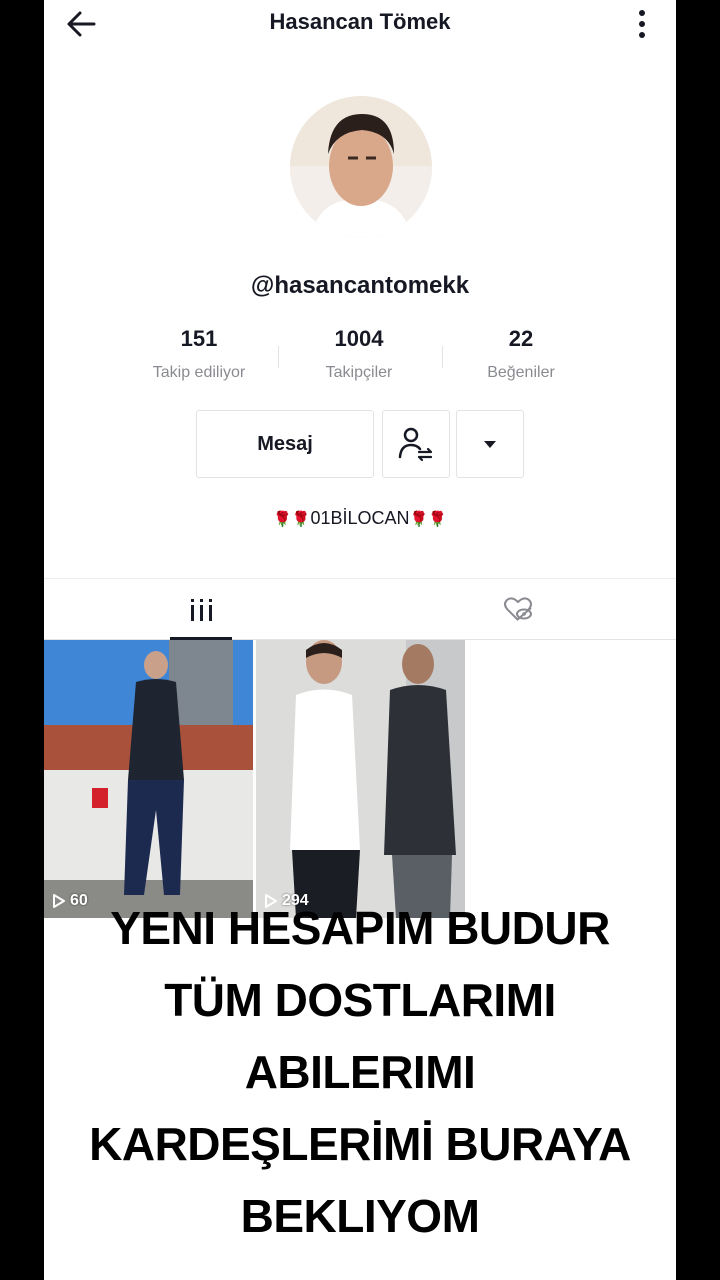 This screenshot has width=720, height=1280. I want to click on follow-toggle-button, so click(416, 444).